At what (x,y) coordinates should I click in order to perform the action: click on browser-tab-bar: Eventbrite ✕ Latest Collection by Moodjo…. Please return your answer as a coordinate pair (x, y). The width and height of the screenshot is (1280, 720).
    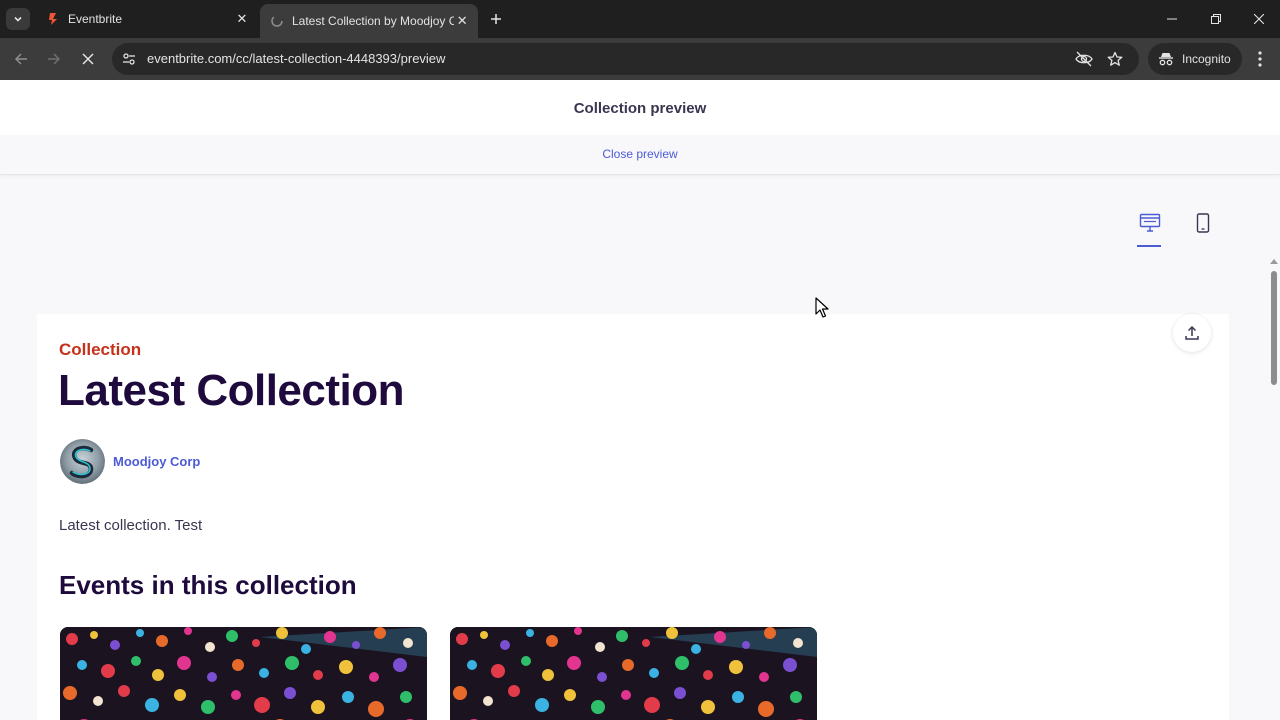
    Looking at the image, I should click on (640, 19).